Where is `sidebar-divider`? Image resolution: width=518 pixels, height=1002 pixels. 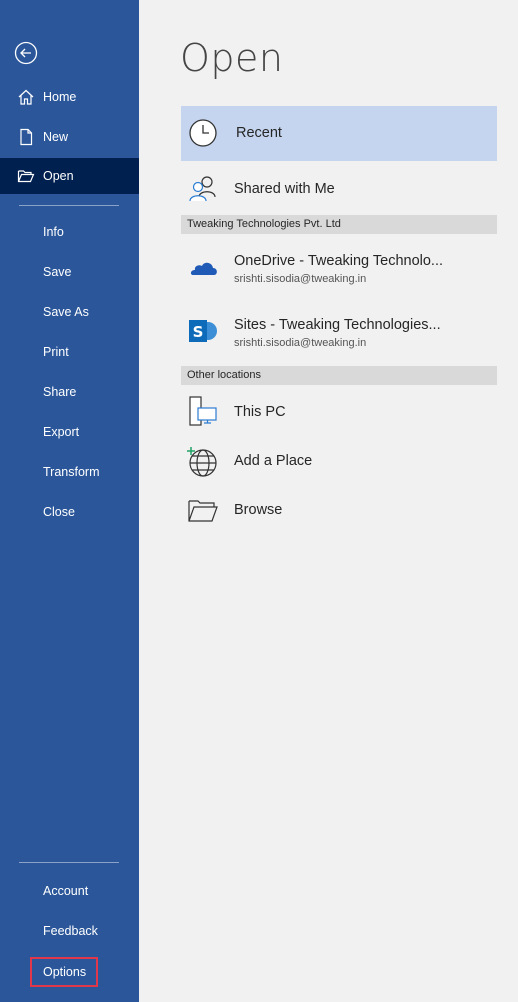 sidebar-divider is located at coordinates (69, 205).